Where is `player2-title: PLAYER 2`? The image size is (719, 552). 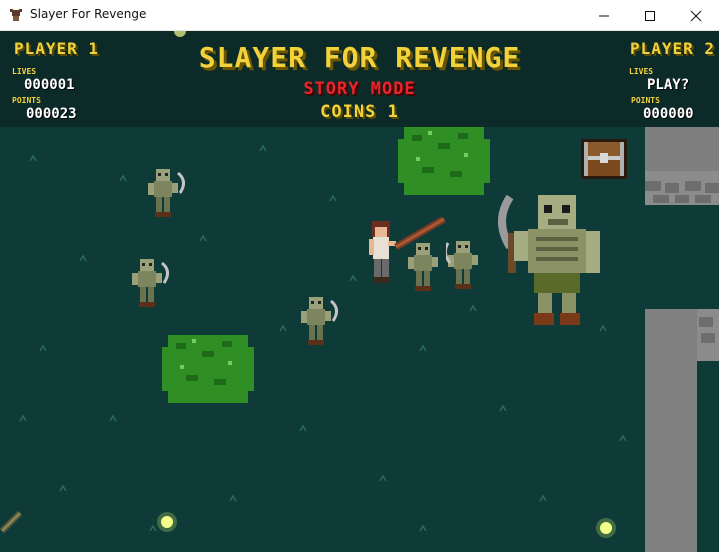 player2-title: PLAYER 2 is located at coordinates (673, 48).